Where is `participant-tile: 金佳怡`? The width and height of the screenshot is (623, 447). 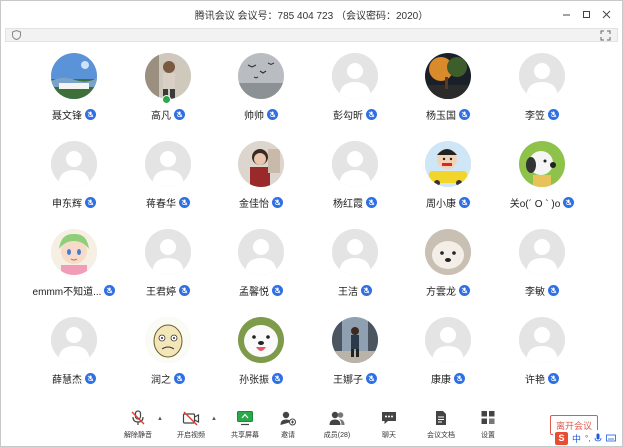 participant-tile: 金佳怡 is located at coordinates (261, 179).